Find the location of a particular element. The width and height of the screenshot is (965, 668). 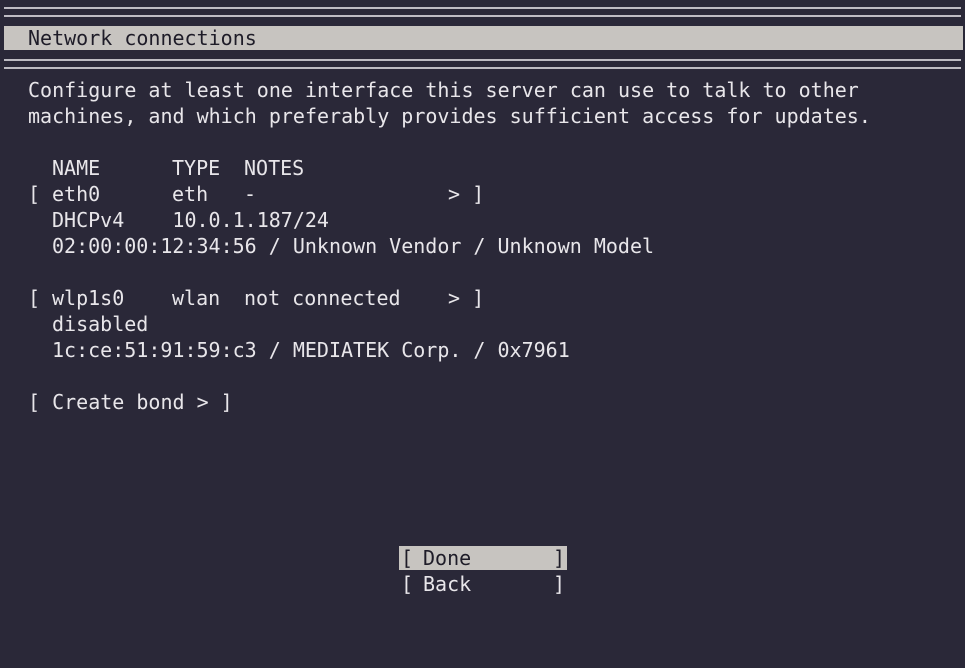

table-header: NAME TYPE NOTES is located at coordinates (482, 168).